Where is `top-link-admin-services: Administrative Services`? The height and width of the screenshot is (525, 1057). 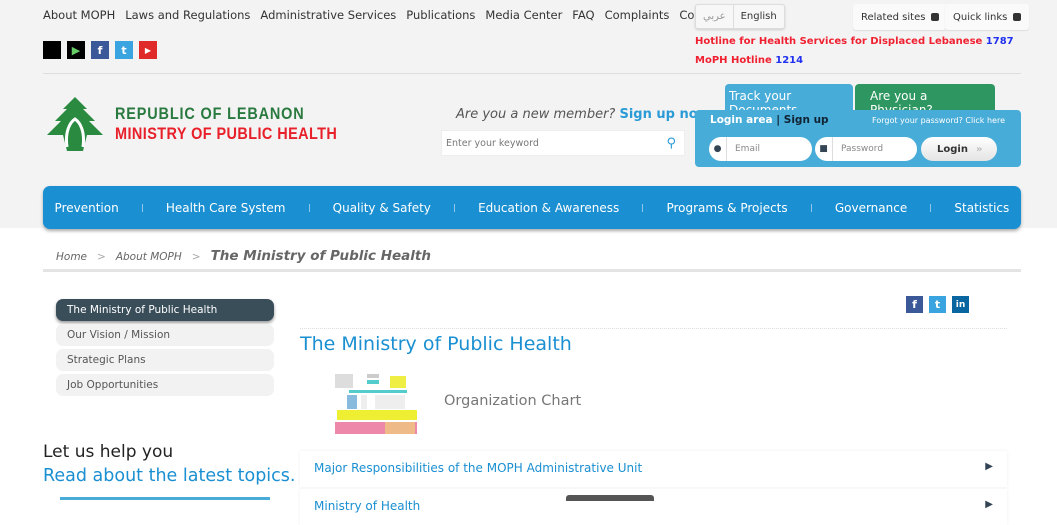 top-link-admin-services: Administrative Services is located at coordinates (328, 15).